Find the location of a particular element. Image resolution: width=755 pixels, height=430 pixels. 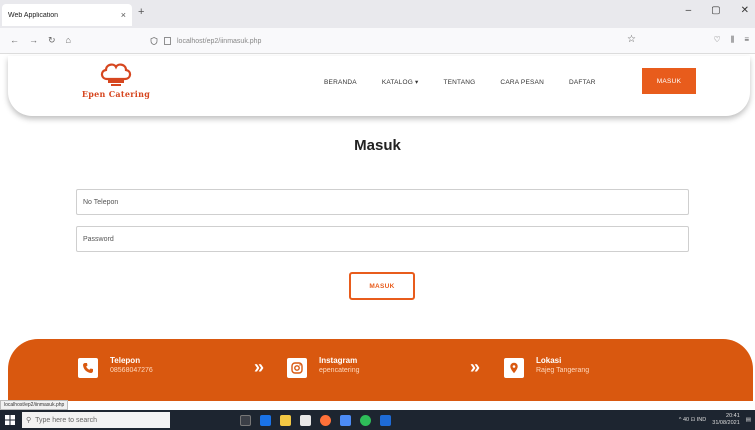

clock-time: 20:41 is located at coordinates (733, 416).